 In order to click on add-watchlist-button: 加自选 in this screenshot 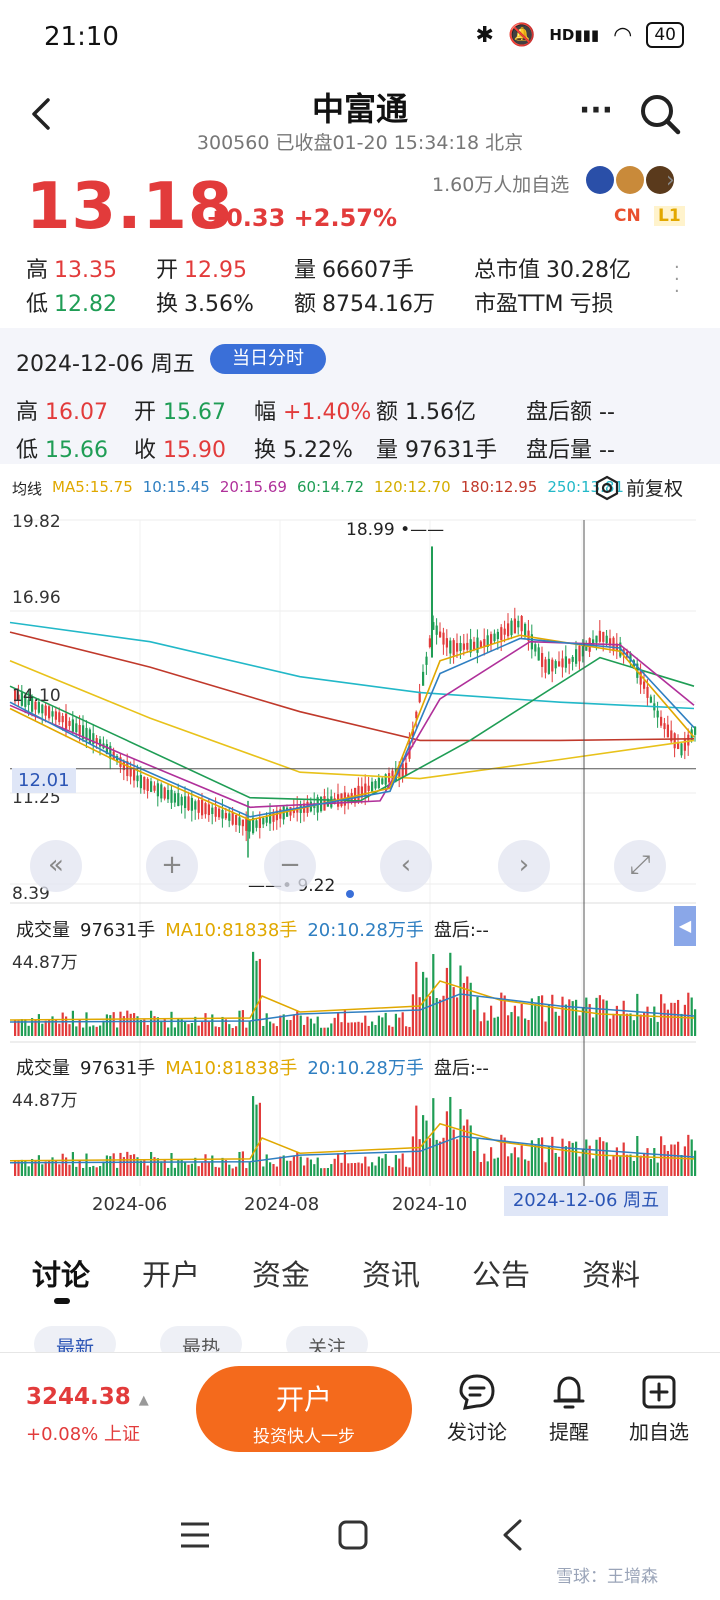, I will do `click(659, 1408)`.